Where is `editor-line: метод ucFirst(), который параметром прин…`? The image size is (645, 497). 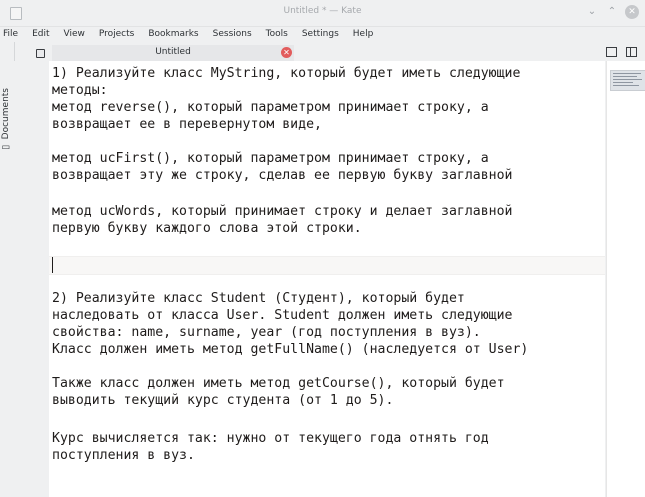 editor-line: метод ucFirst(), который параметром прин… is located at coordinates (270, 158).